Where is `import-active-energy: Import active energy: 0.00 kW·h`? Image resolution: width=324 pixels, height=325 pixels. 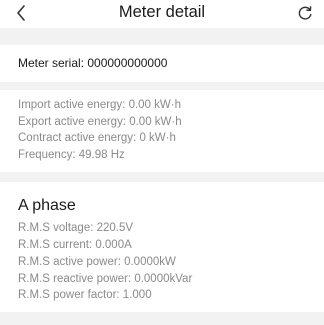 import-active-energy: Import active energy: 0.00 kW·h is located at coordinates (99, 105).